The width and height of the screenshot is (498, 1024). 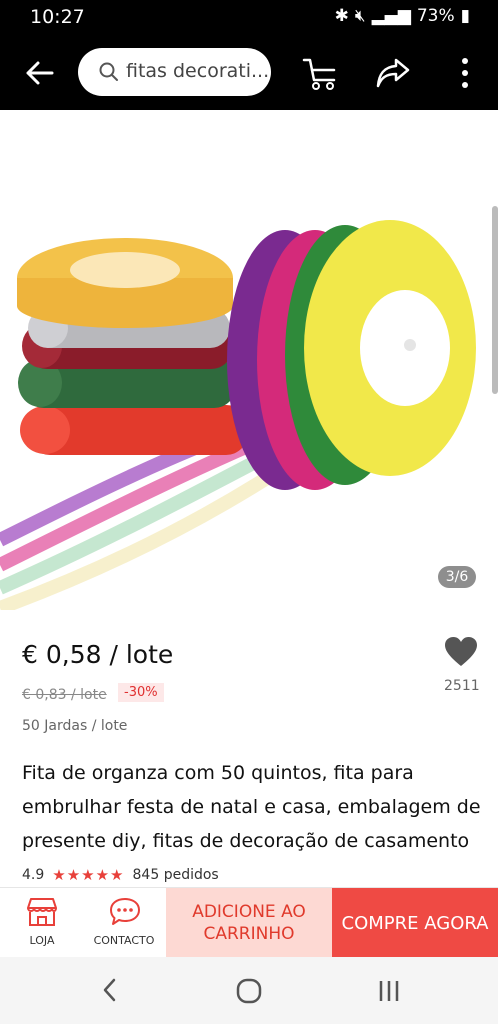 What do you see at coordinates (125, 911) in the screenshot?
I see `chat-icon` at bounding box center [125, 911].